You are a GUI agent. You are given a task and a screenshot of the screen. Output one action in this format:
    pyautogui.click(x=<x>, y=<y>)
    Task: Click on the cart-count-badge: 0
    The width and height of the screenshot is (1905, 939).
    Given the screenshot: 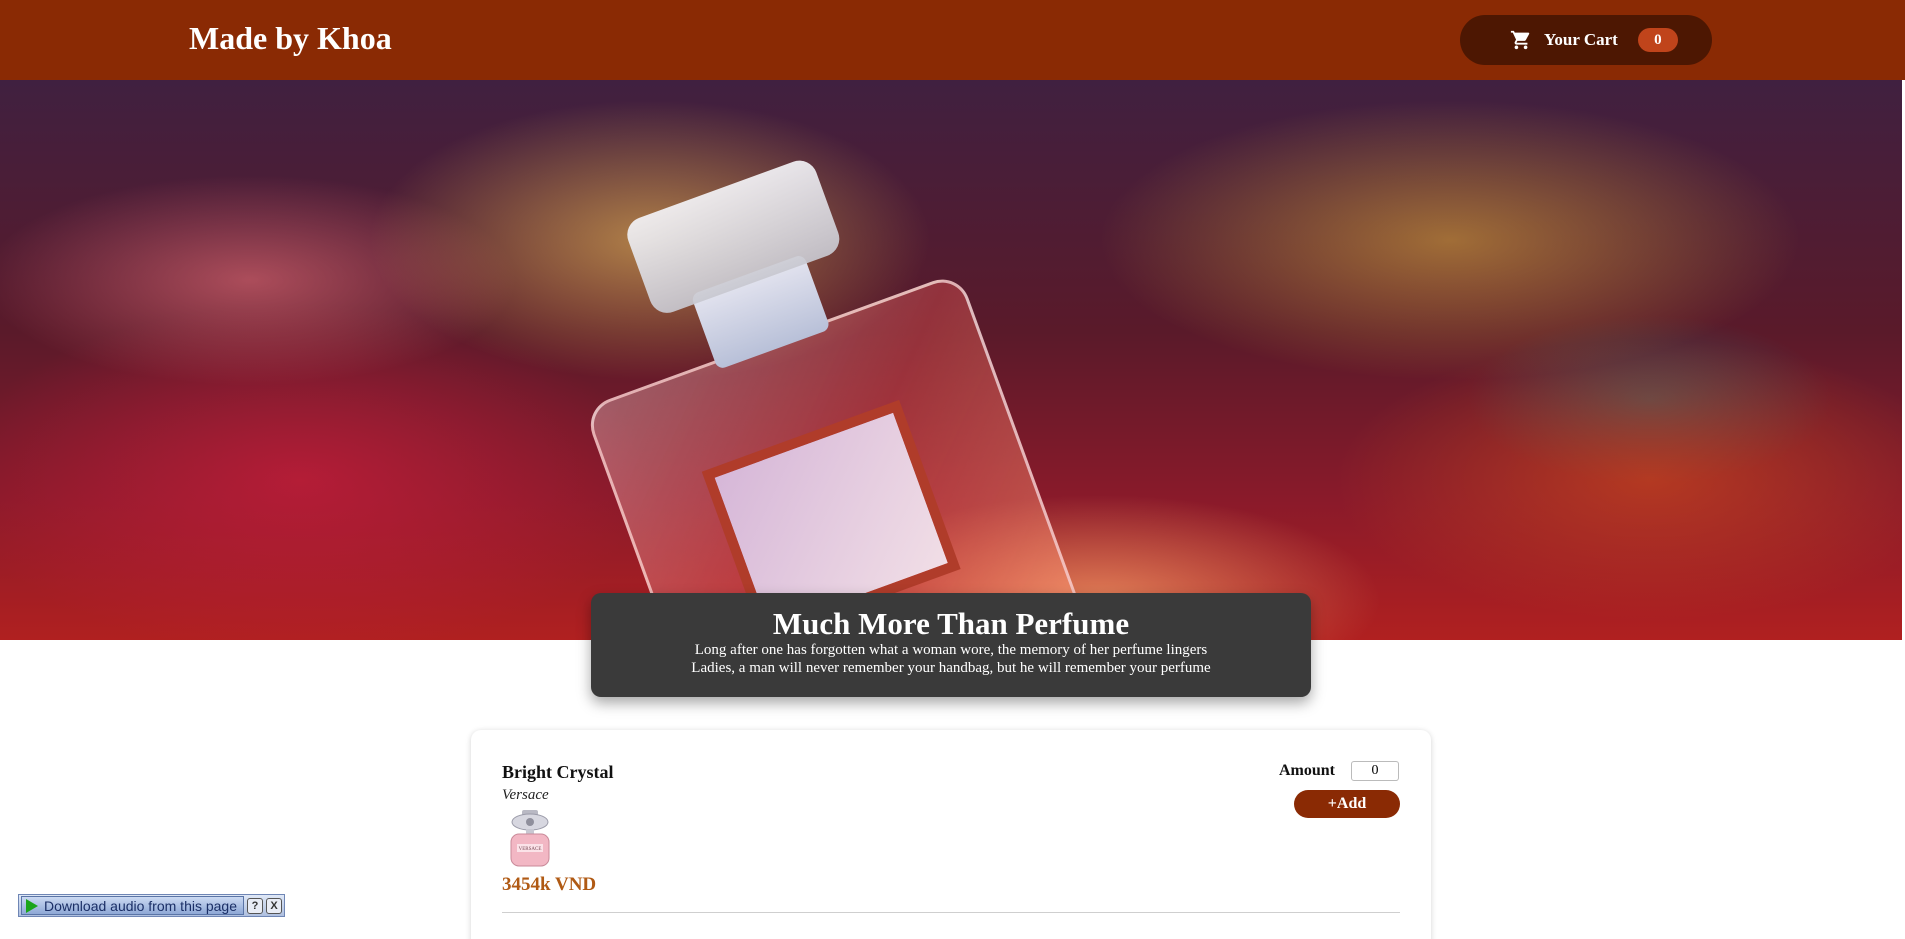 What is the action you would take?
    pyautogui.click(x=1657, y=40)
    